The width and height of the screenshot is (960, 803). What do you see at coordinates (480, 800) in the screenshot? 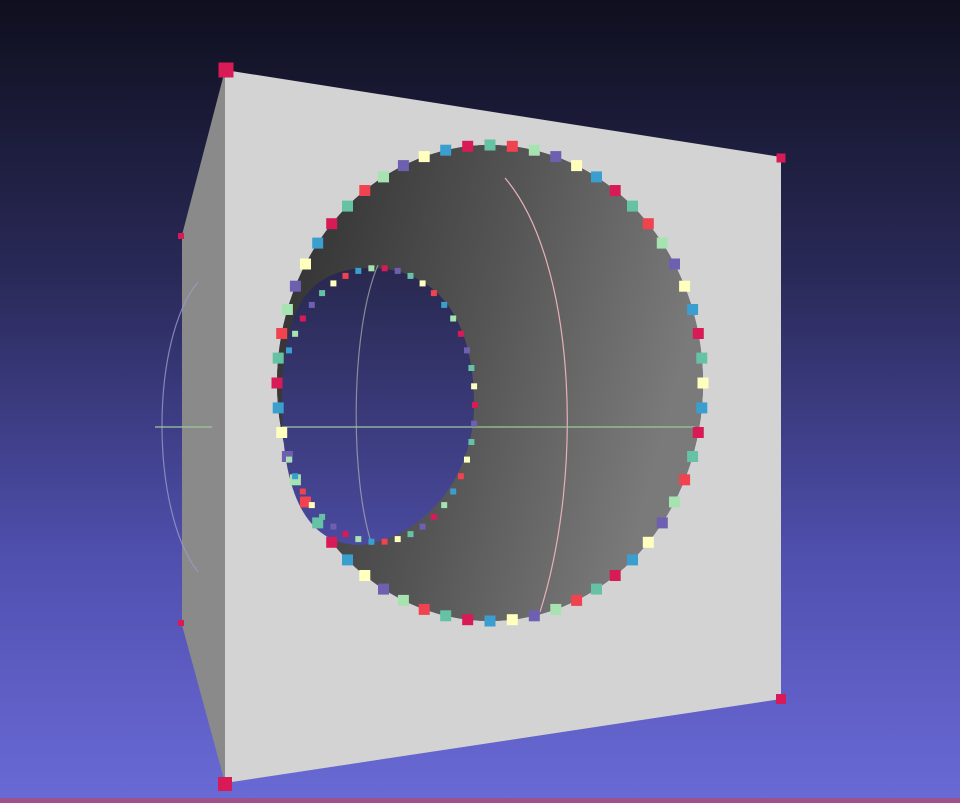
I see `status-strip` at bounding box center [480, 800].